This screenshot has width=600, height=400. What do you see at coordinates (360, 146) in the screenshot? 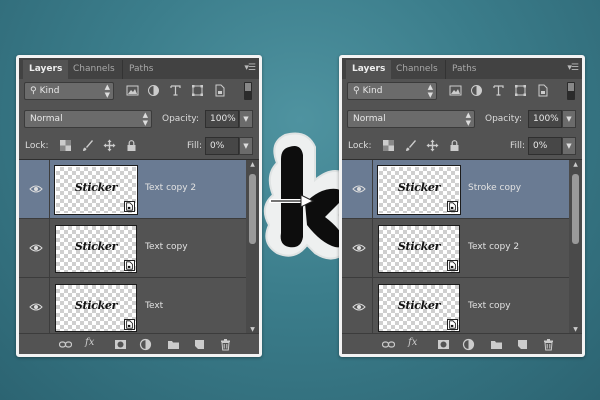
I see `lock-label: Lock:` at bounding box center [360, 146].